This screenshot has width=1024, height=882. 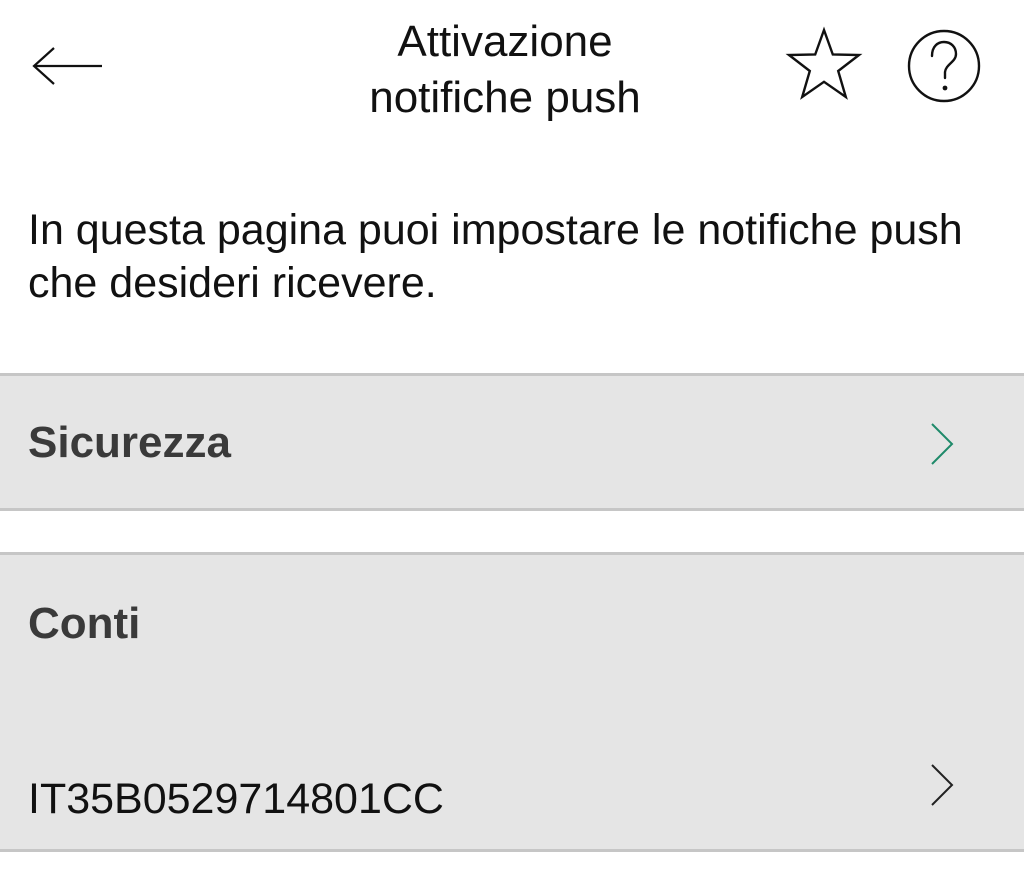 I want to click on help-button, so click(x=944, y=66).